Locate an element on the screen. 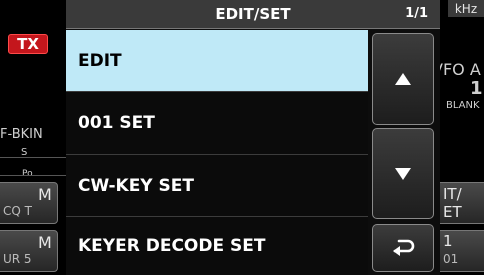 This screenshot has height=275, width=484. menu-item-keyer-decode-set: KEYER DECODE SET is located at coordinates (217, 246).